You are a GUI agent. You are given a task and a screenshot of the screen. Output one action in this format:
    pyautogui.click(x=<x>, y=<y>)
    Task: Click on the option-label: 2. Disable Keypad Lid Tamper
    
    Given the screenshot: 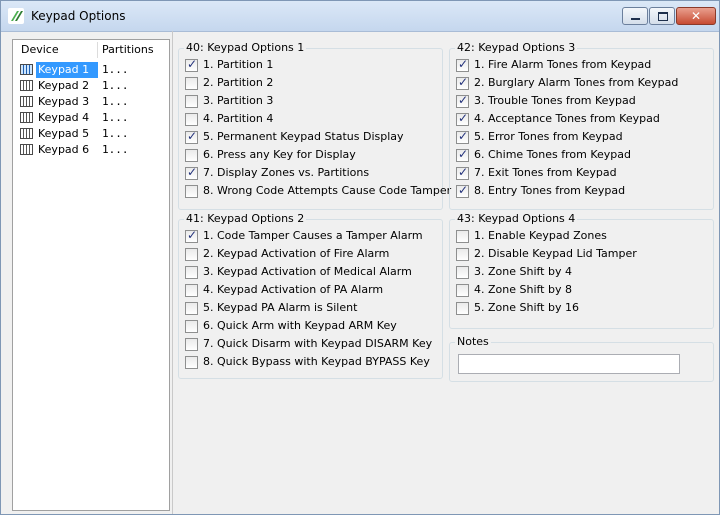 What is the action you would take?
    pyautogui.click(x=555, y=253)
    